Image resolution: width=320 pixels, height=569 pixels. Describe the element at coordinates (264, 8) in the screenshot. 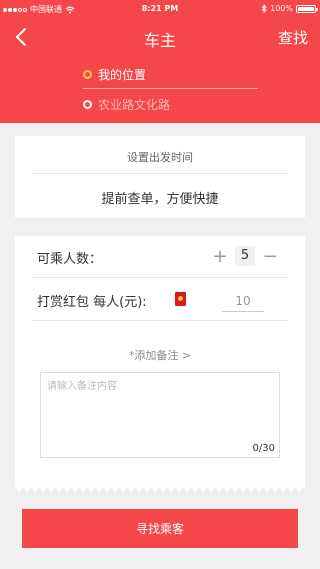

I see `bluetooth-icon` at that location.